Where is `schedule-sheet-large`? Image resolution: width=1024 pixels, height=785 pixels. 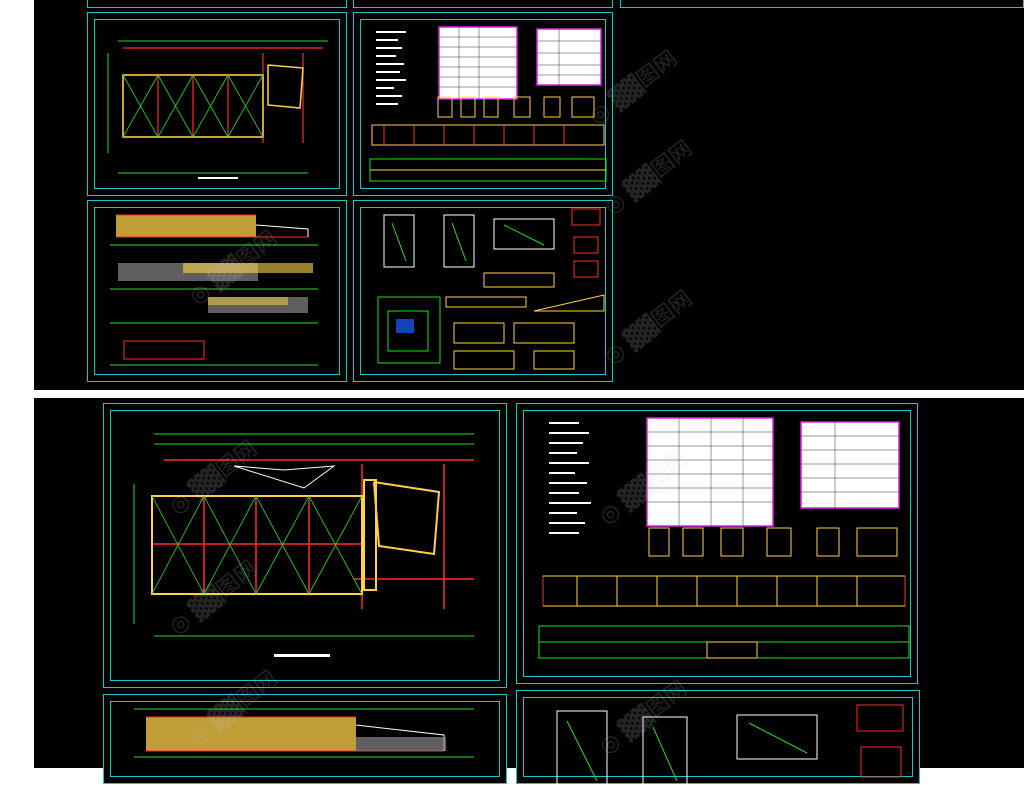 schedule-sheet-large is located at coordinates (717, 543).